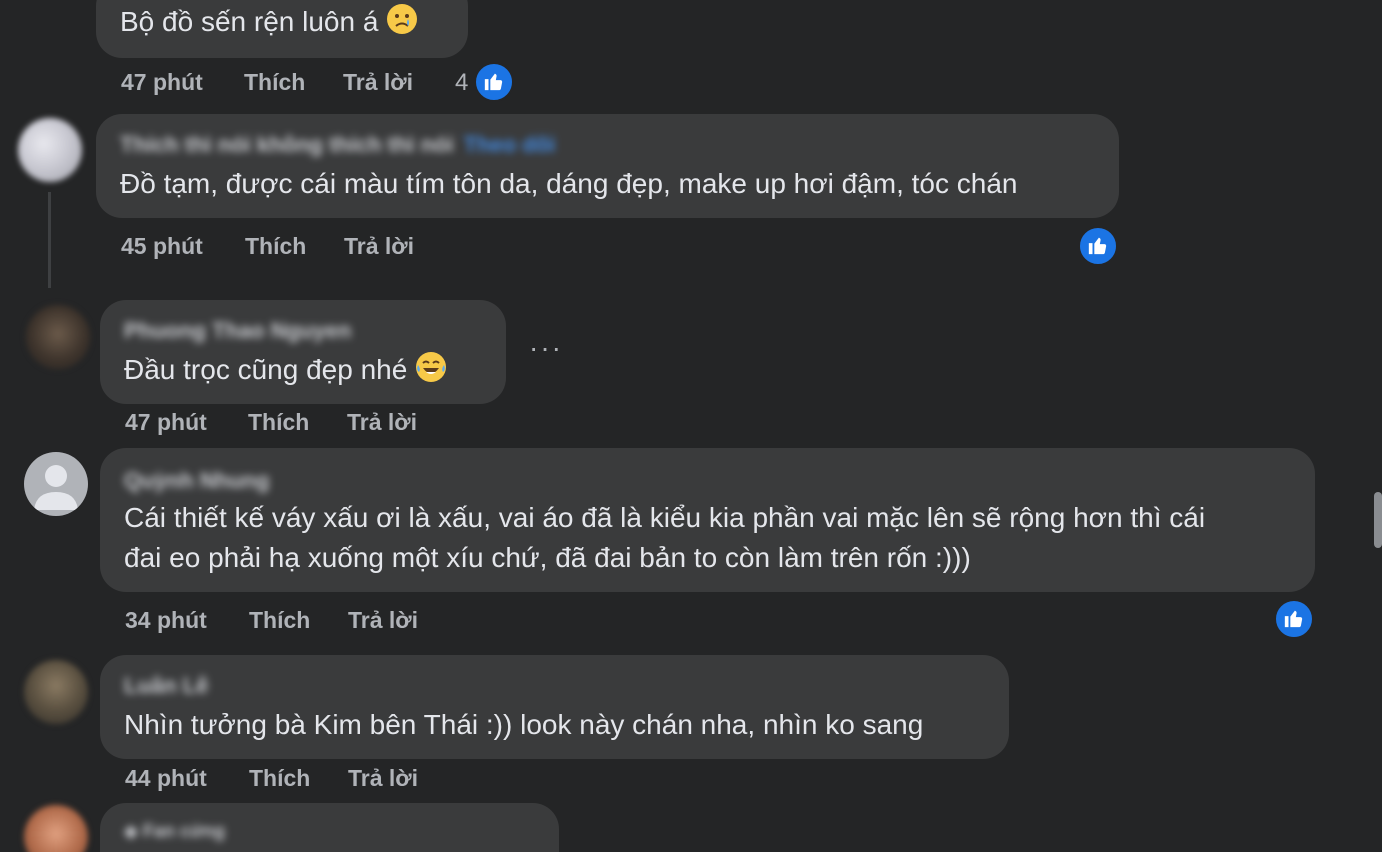  I want to click on comment-text: Bộ đồ sến rện luôn á, so click(269, 24).